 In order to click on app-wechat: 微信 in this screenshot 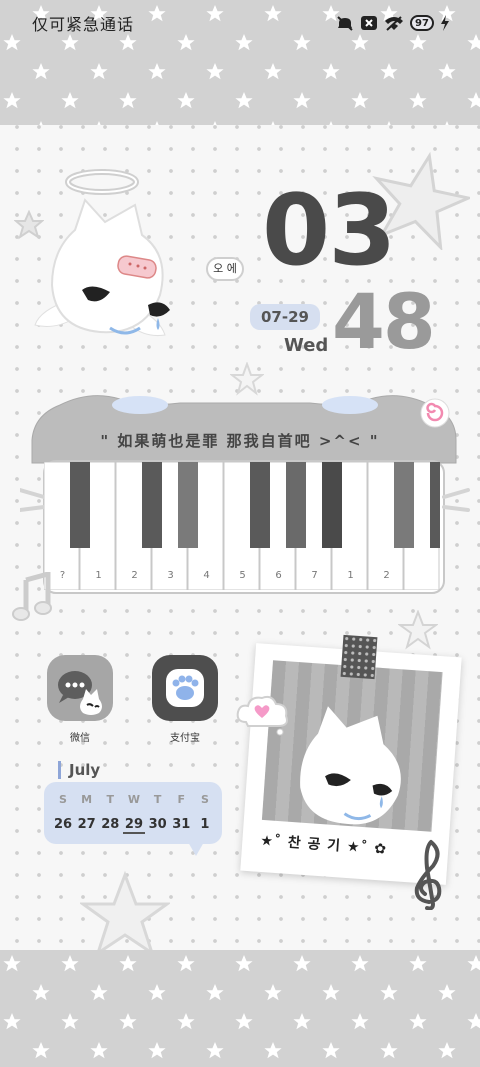, I will do `click(80, 699)`.